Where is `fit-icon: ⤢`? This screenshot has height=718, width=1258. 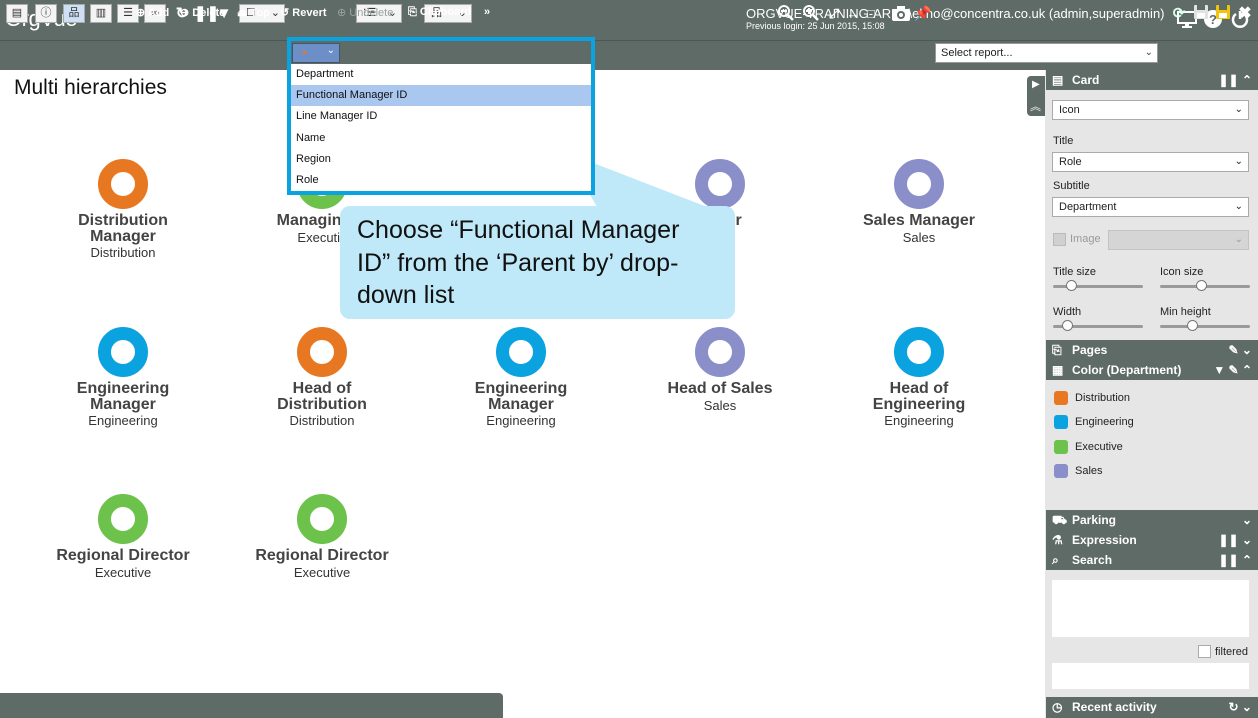 fit-icon: ⤢ is located at coordinates (834, 13).